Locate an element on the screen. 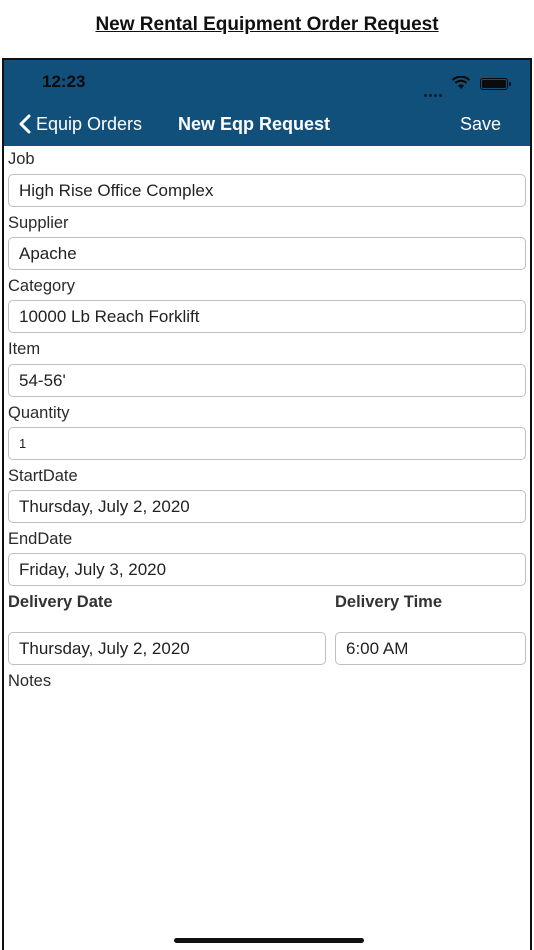 The height and width of the screenshot is (950, 534). notes-label: Notes is located at coordinates (30, 681).